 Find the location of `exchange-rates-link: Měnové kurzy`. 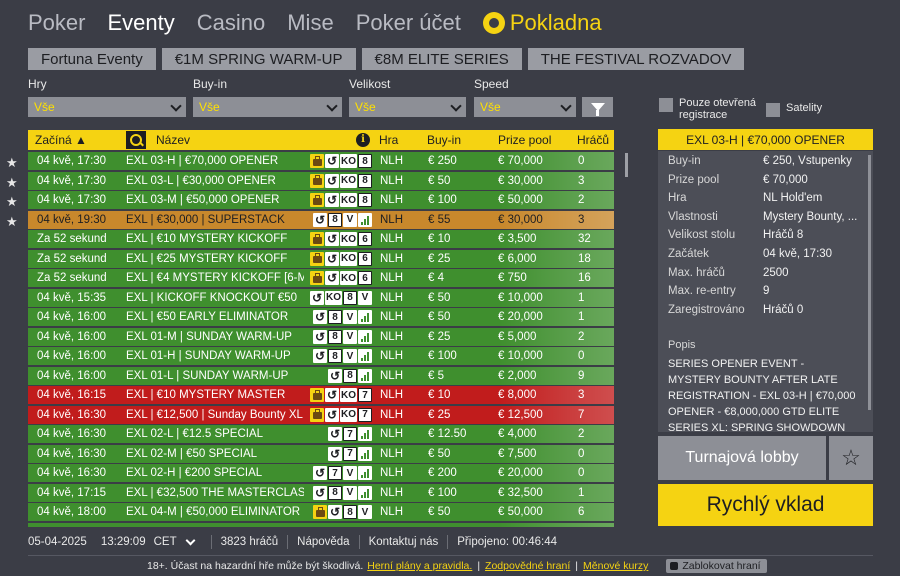

exchange-rates-link: Měnové kurzy is located at coordinates (615, 566).